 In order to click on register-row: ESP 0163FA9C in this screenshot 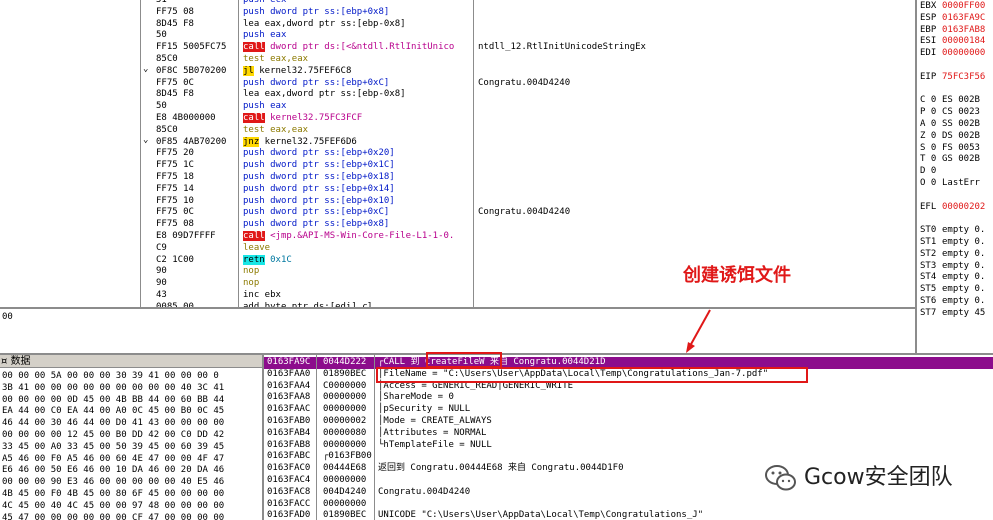, I will do `click(956, 19)`.